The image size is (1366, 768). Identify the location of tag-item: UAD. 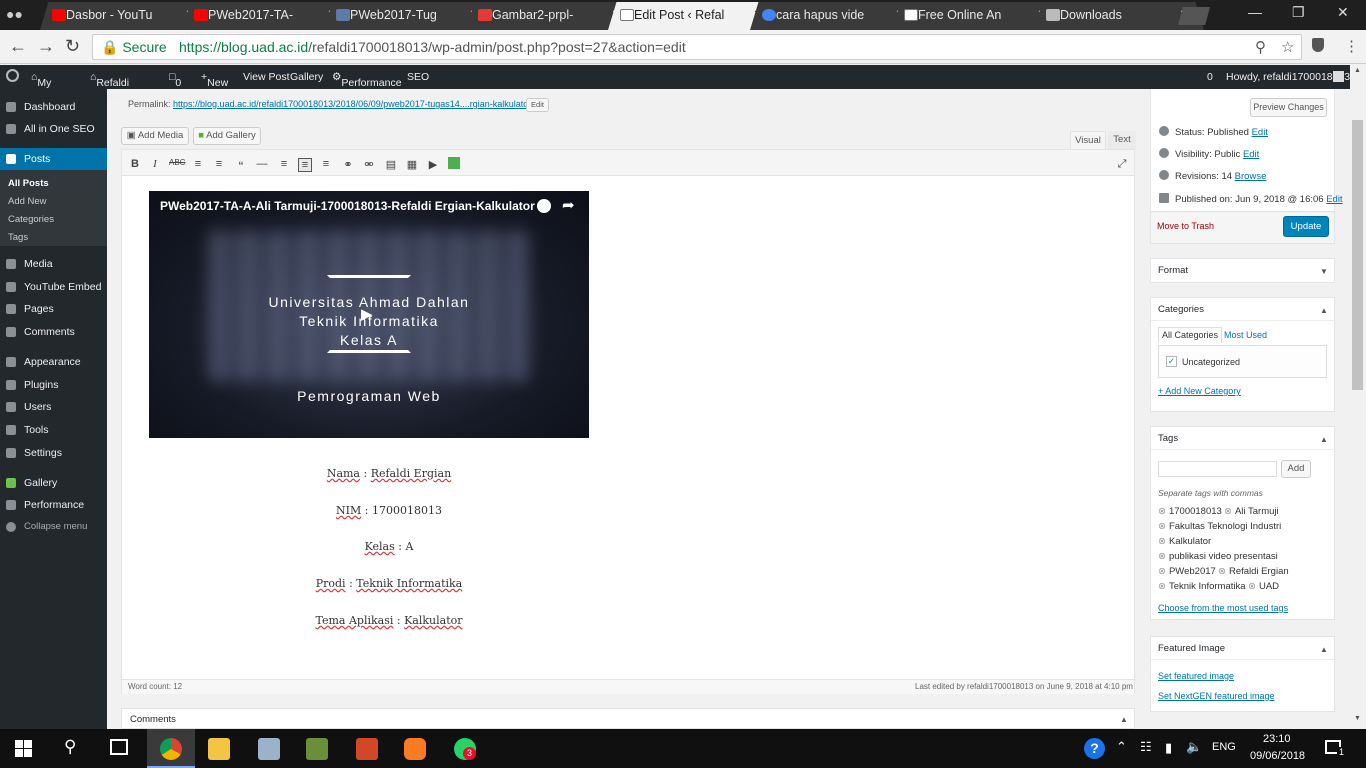
(1263, 586).